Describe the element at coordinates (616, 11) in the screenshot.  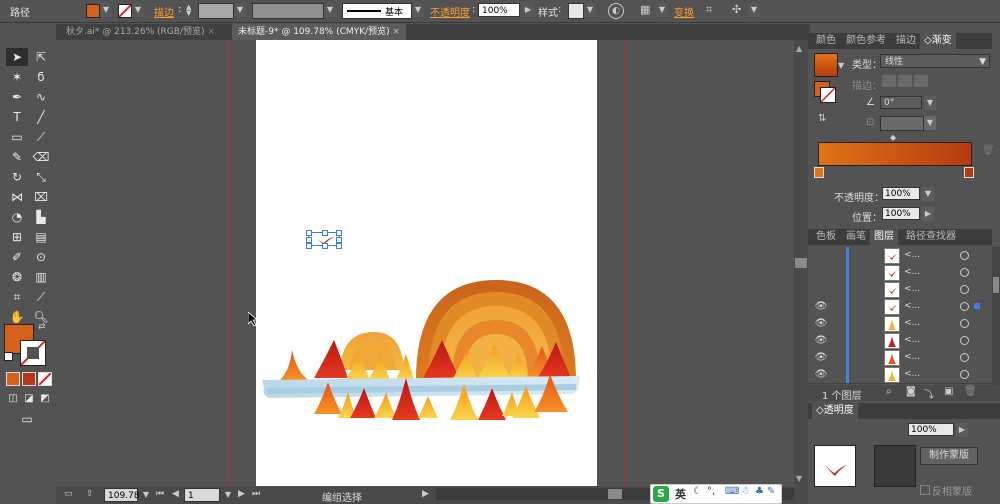
I see `recolor-icon: ◐` at that location.